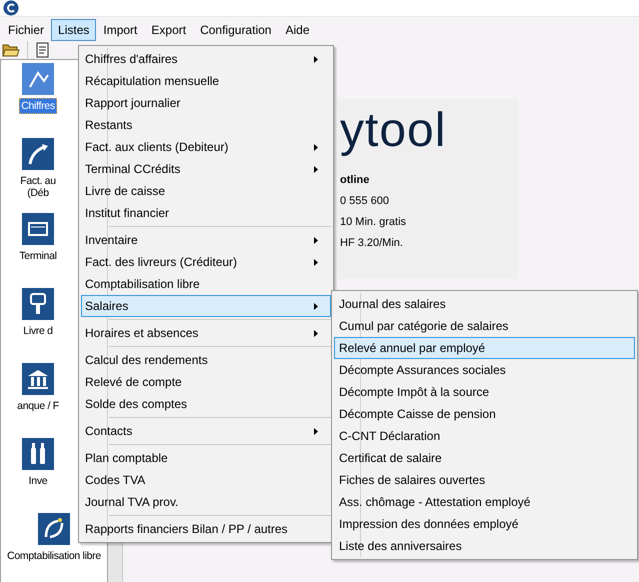 The image size is (639, 582). I want to click on menu-item: Horaires et absences, so click(206, 333).